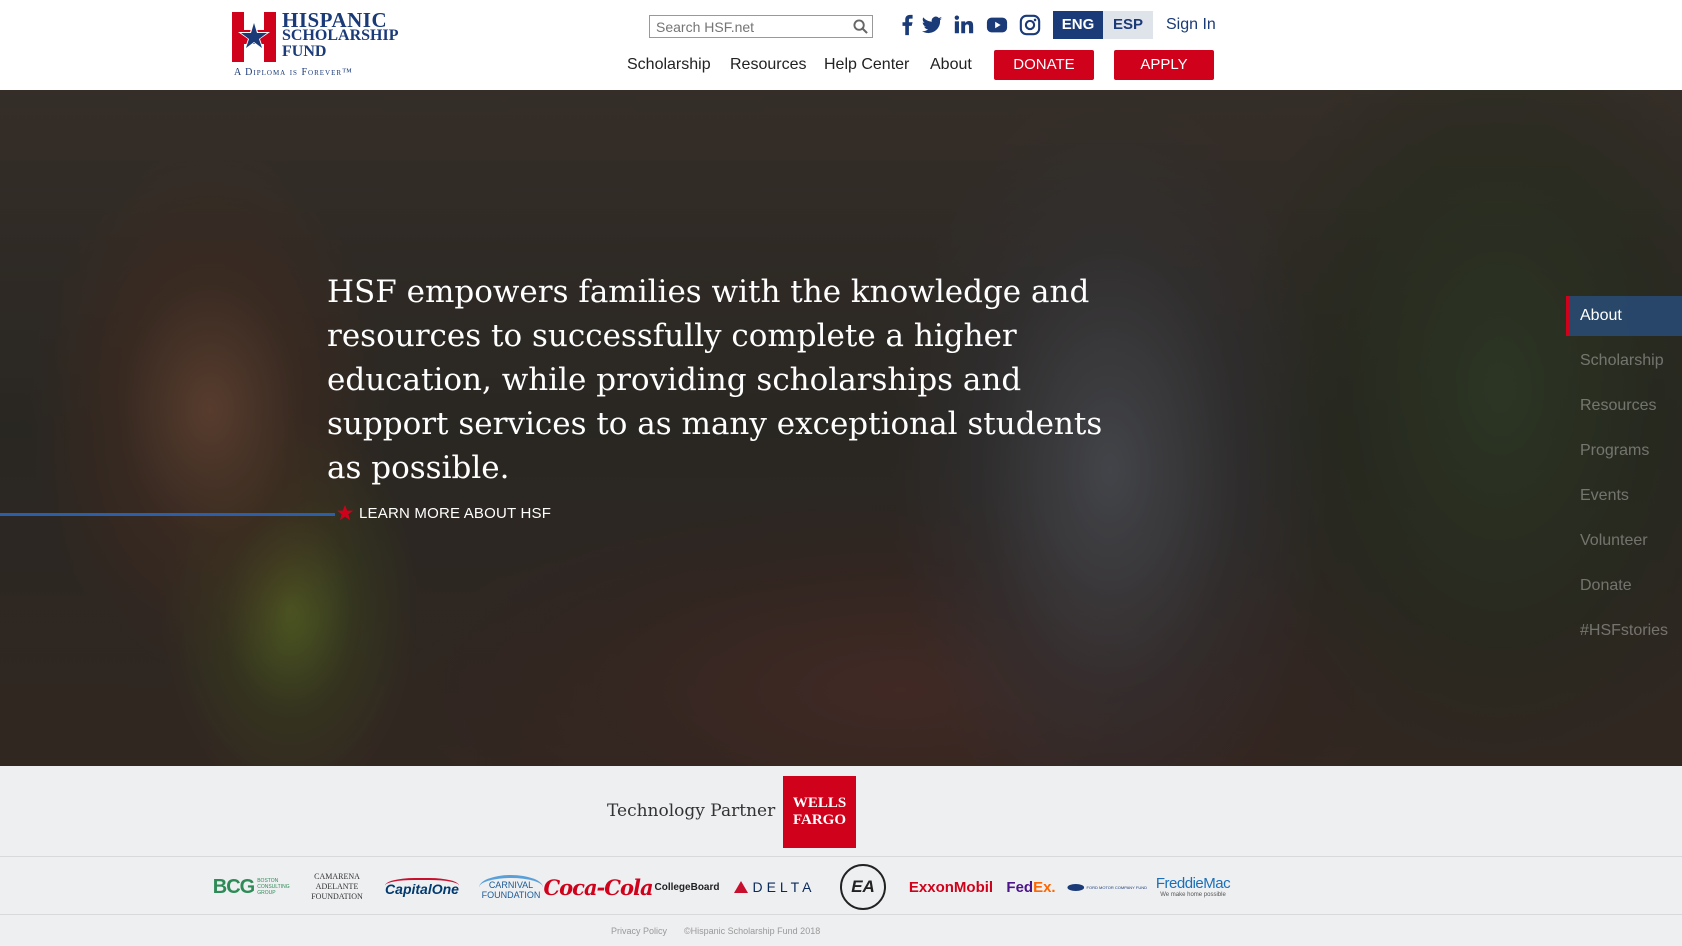 Image resolution: width=1682 pixels, height=946 pixels. I want to click on sponsor-coca-cola-logo: Coca-Cola, so click(598, 887).